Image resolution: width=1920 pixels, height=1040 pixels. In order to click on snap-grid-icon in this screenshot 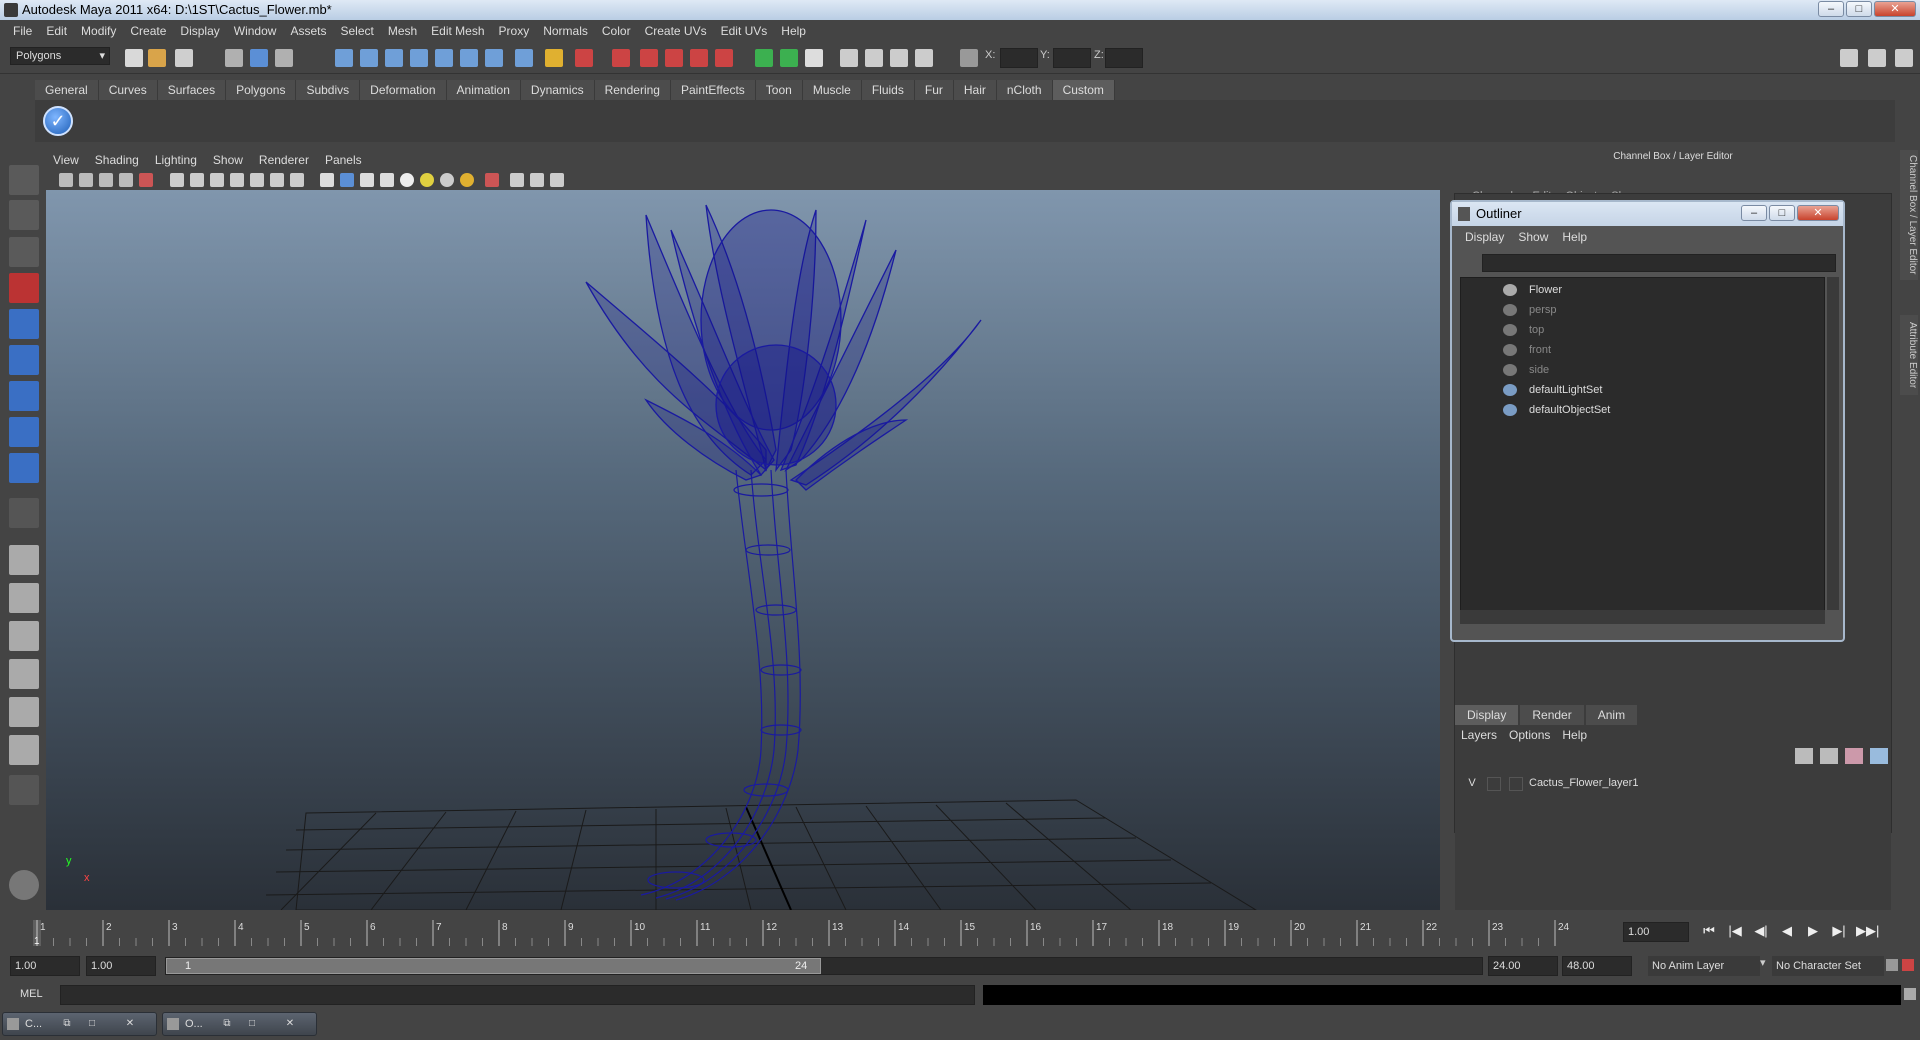, I will do `click(344, 58)`.